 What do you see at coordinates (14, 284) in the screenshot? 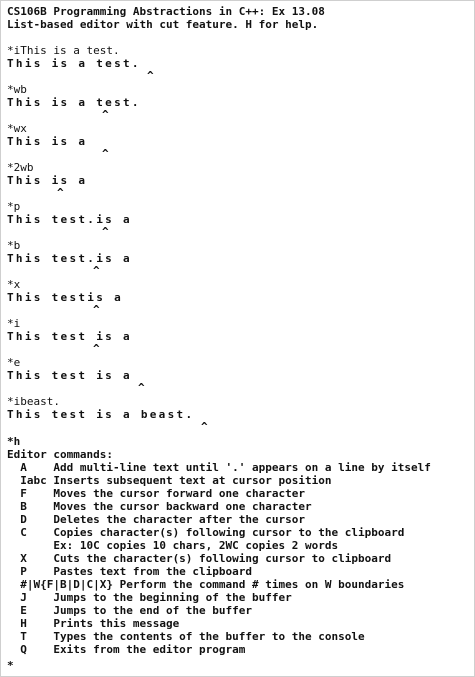
I see `command-line: *x` at bounding box center [14, 284].